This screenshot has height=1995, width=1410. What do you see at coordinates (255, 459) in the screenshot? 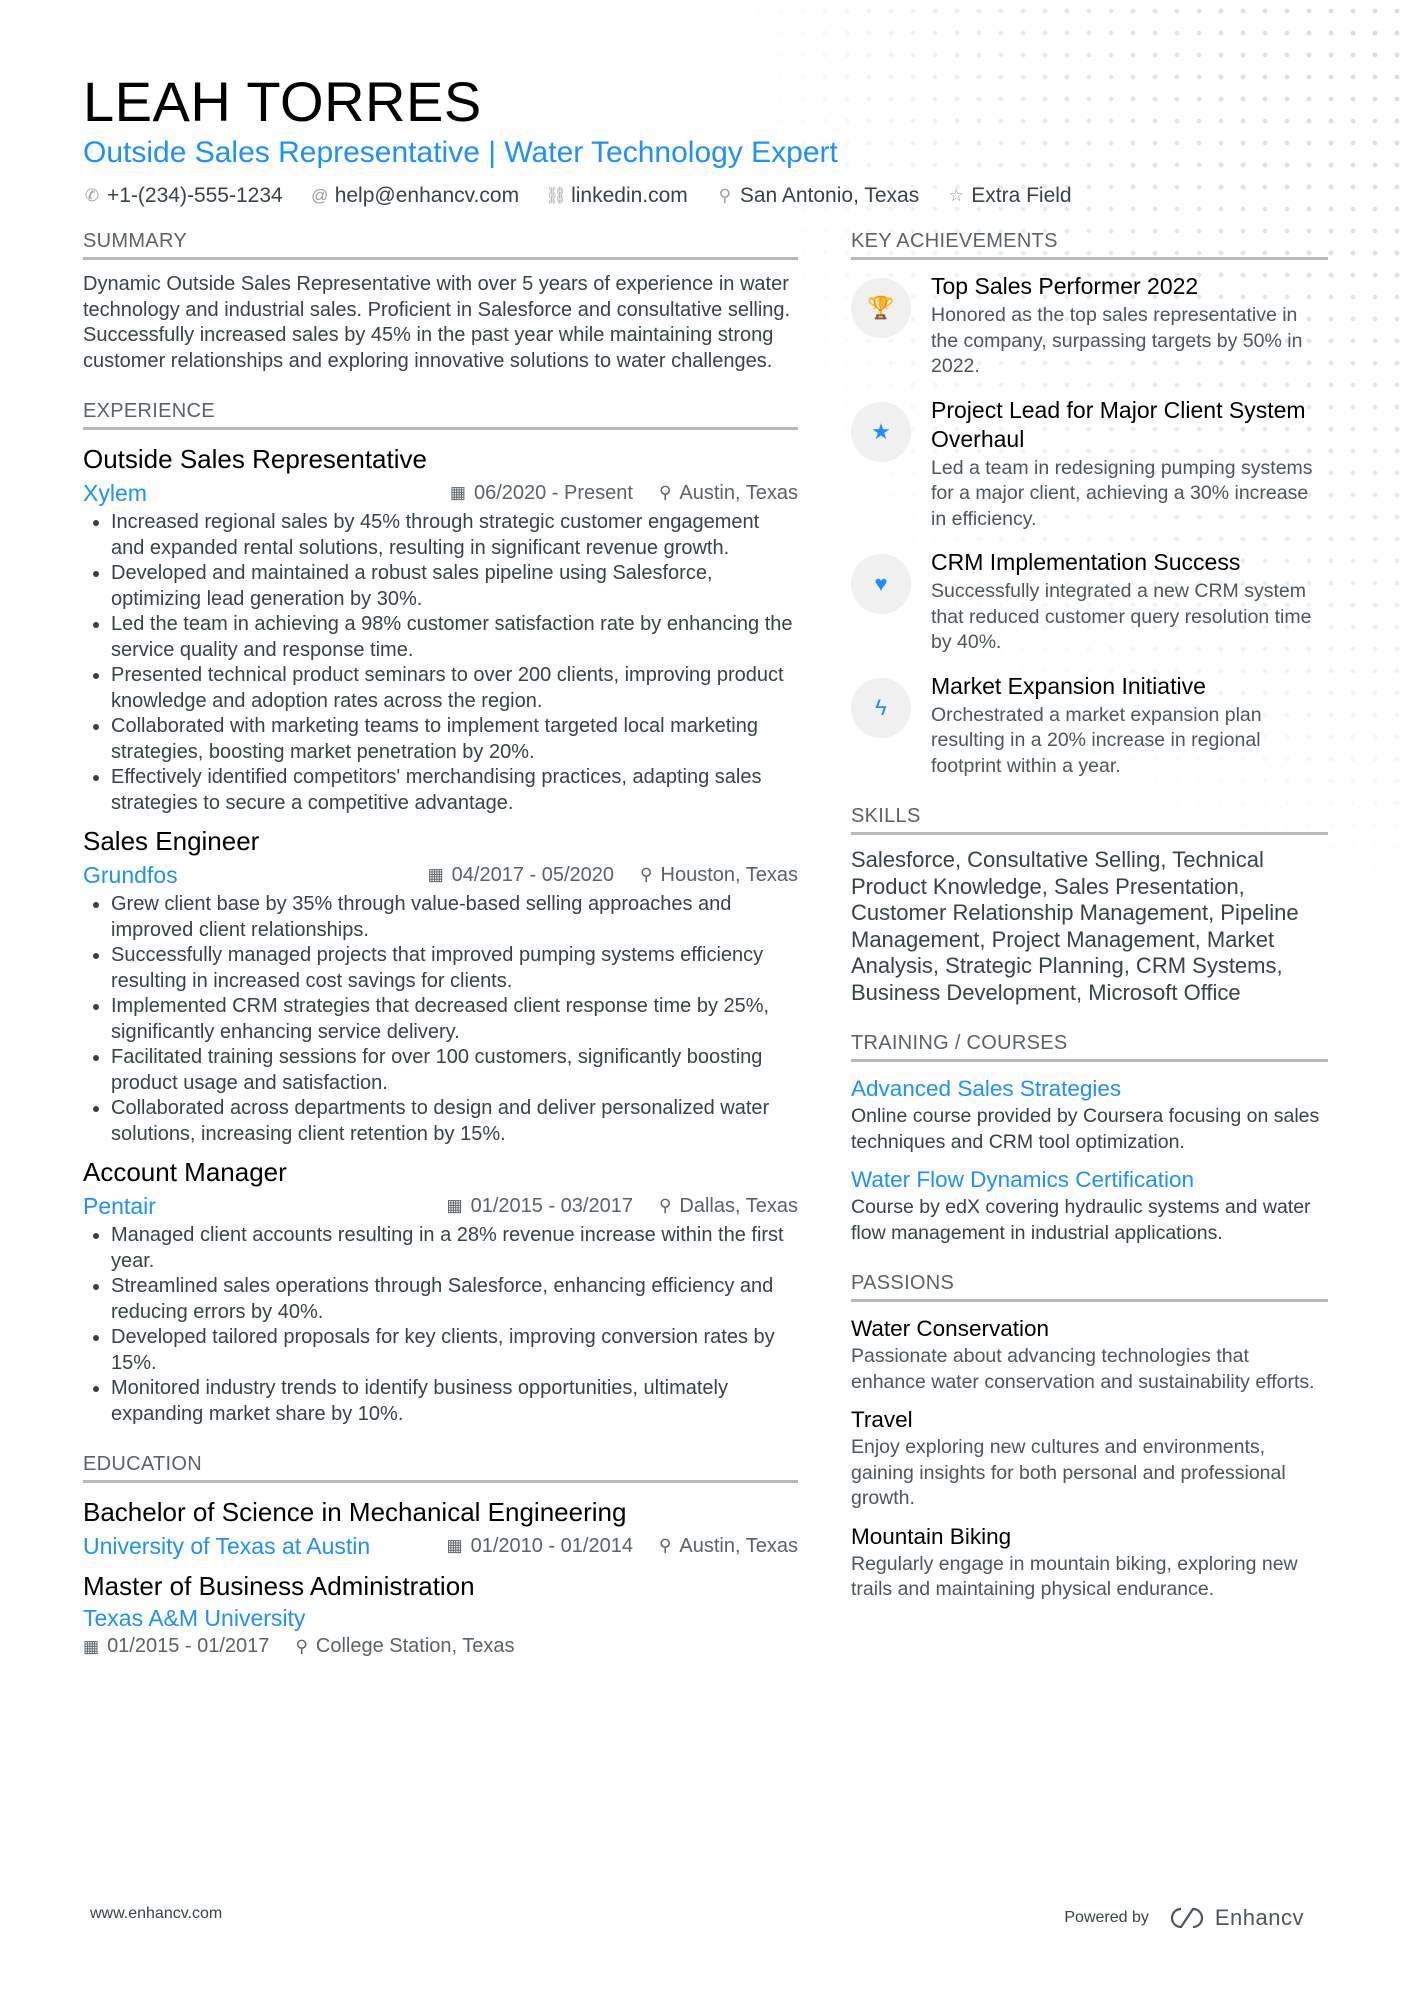
I see `job-title: Outside Sales Representative` at bounding box center [255, 459].